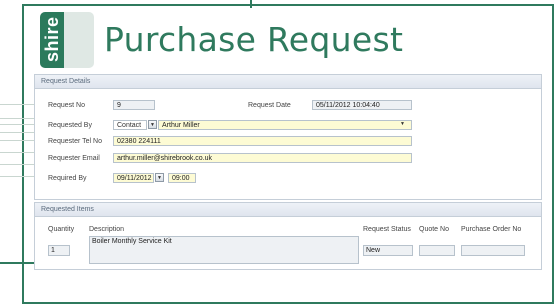 This screenshot has height=307, width=558. I want to click on purchase-order-no-field, so click(493, 250).